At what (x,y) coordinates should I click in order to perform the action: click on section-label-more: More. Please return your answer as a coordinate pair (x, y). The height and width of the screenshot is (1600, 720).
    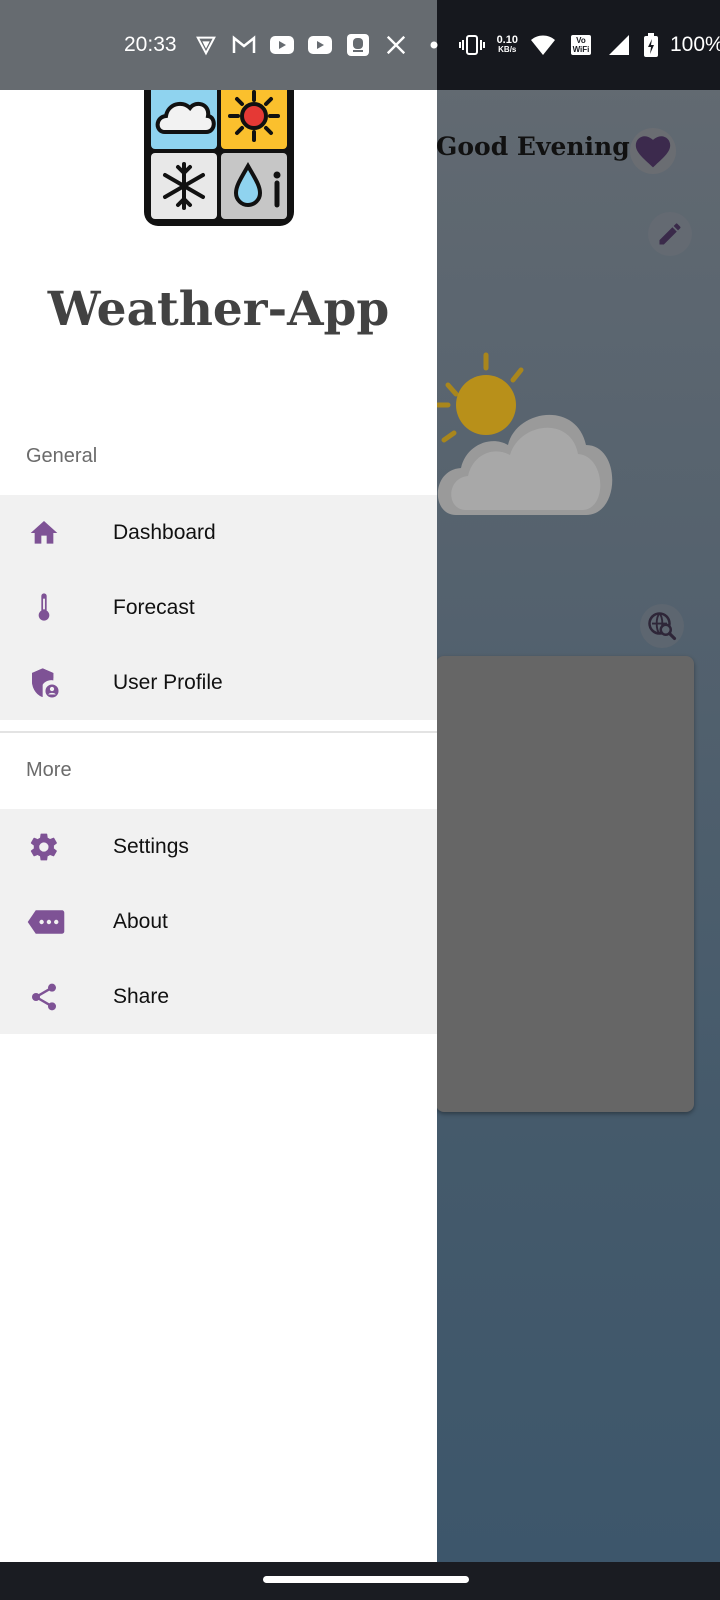
    Looking at the image, I should click on (49, 770).